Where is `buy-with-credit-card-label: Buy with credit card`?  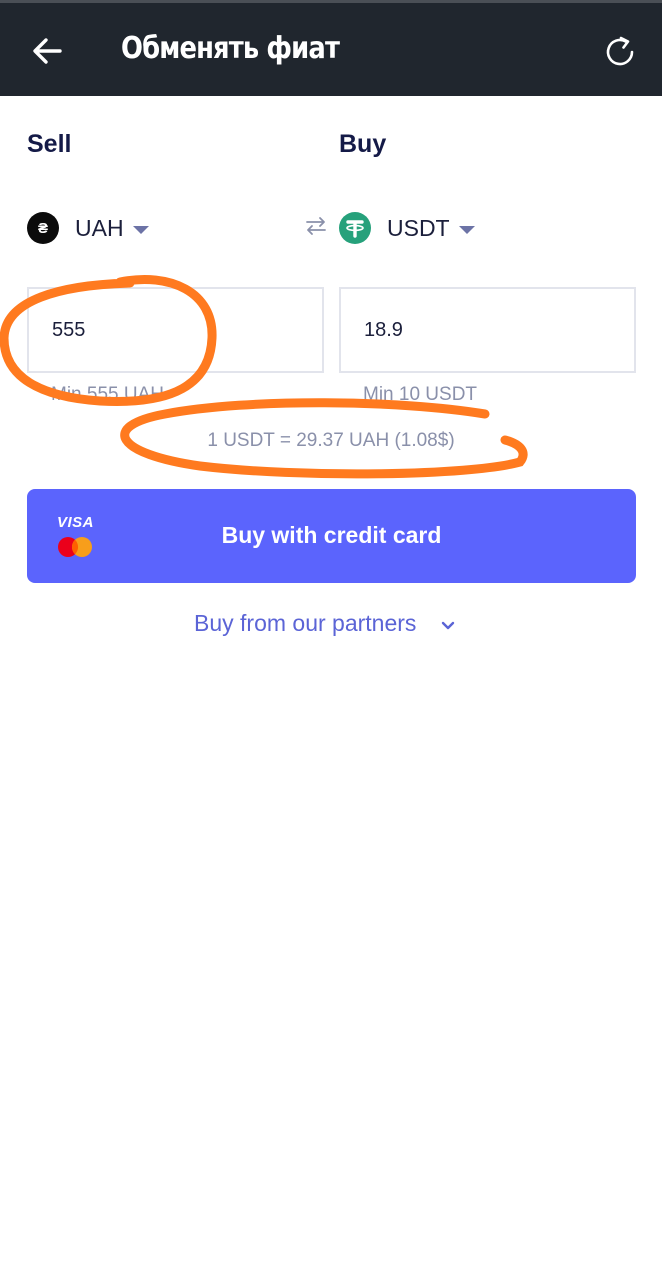 buy-with-credit-card-label: Buy with credit card is located at coordinates (331, 535).